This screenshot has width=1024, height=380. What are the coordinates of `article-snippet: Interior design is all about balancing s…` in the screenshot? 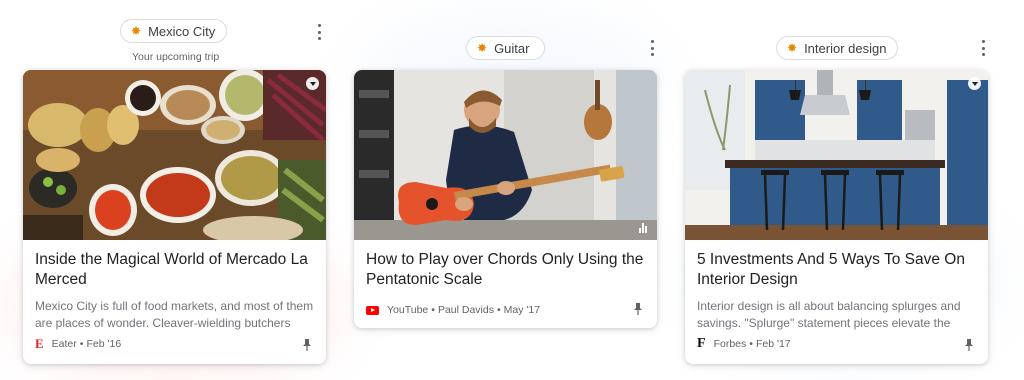 It's located at (829, 314).